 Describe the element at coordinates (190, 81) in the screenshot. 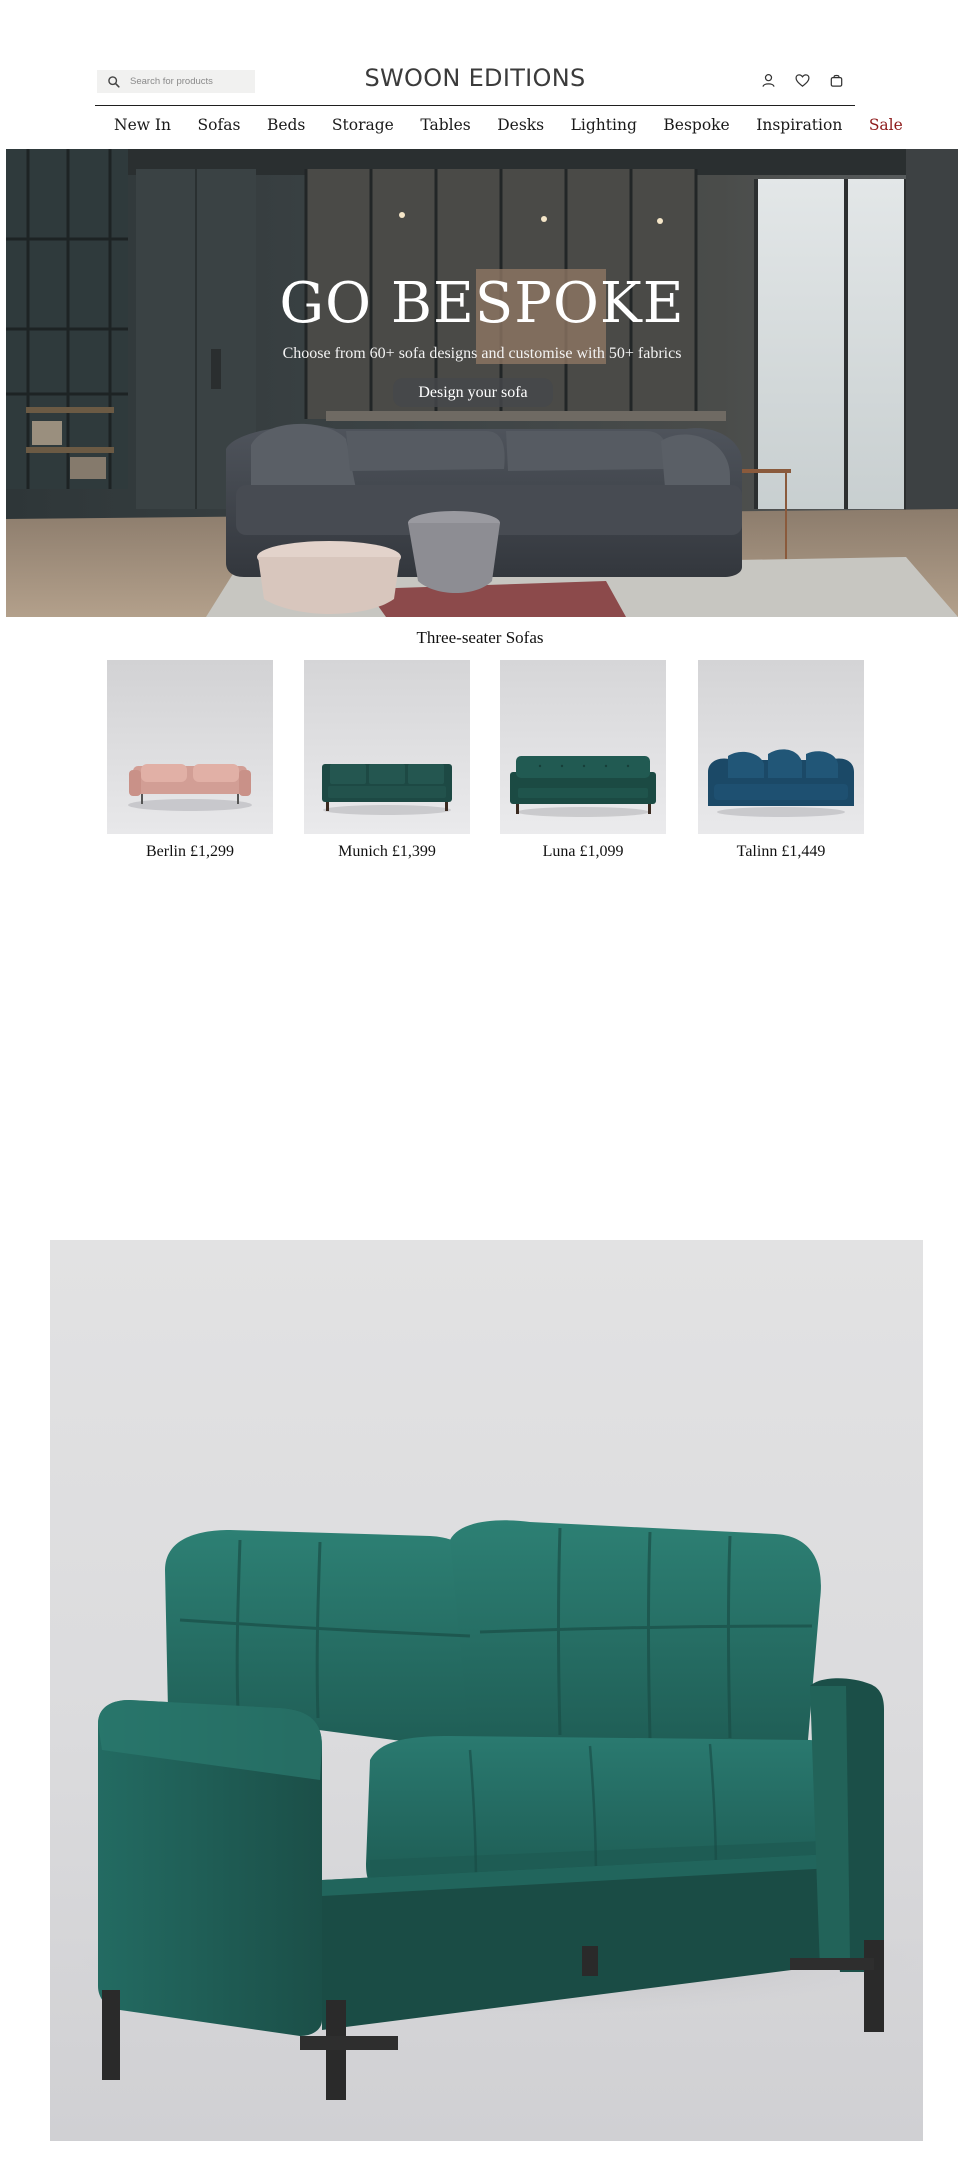

I see `search-input` at that location.